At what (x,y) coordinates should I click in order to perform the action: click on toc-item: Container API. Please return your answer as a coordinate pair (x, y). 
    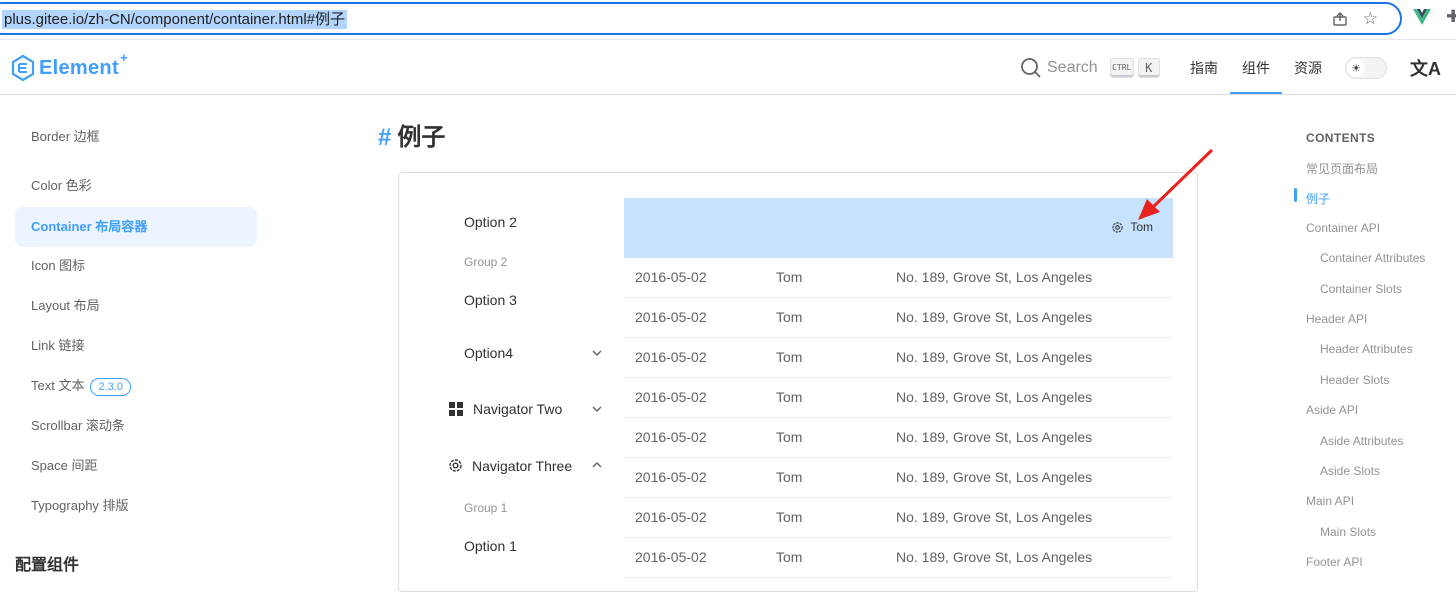
    Looking at the image, I should click on (1343, 228).